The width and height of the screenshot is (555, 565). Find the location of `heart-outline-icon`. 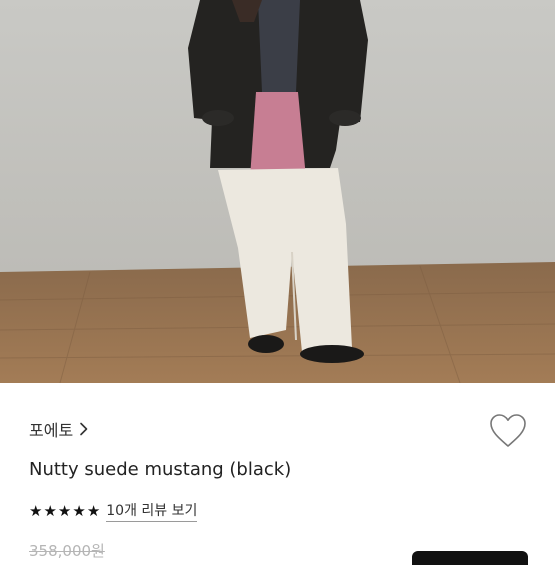

heart-outline-icon is located at coordinates (508, 431).